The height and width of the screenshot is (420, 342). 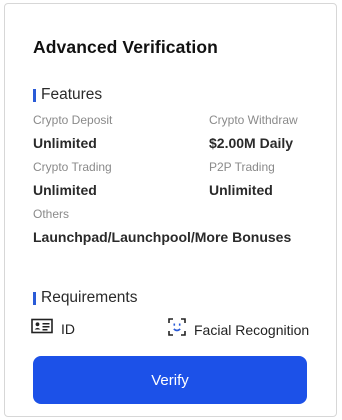 I want to click on id-card-icon, so click(x=42, y=328).